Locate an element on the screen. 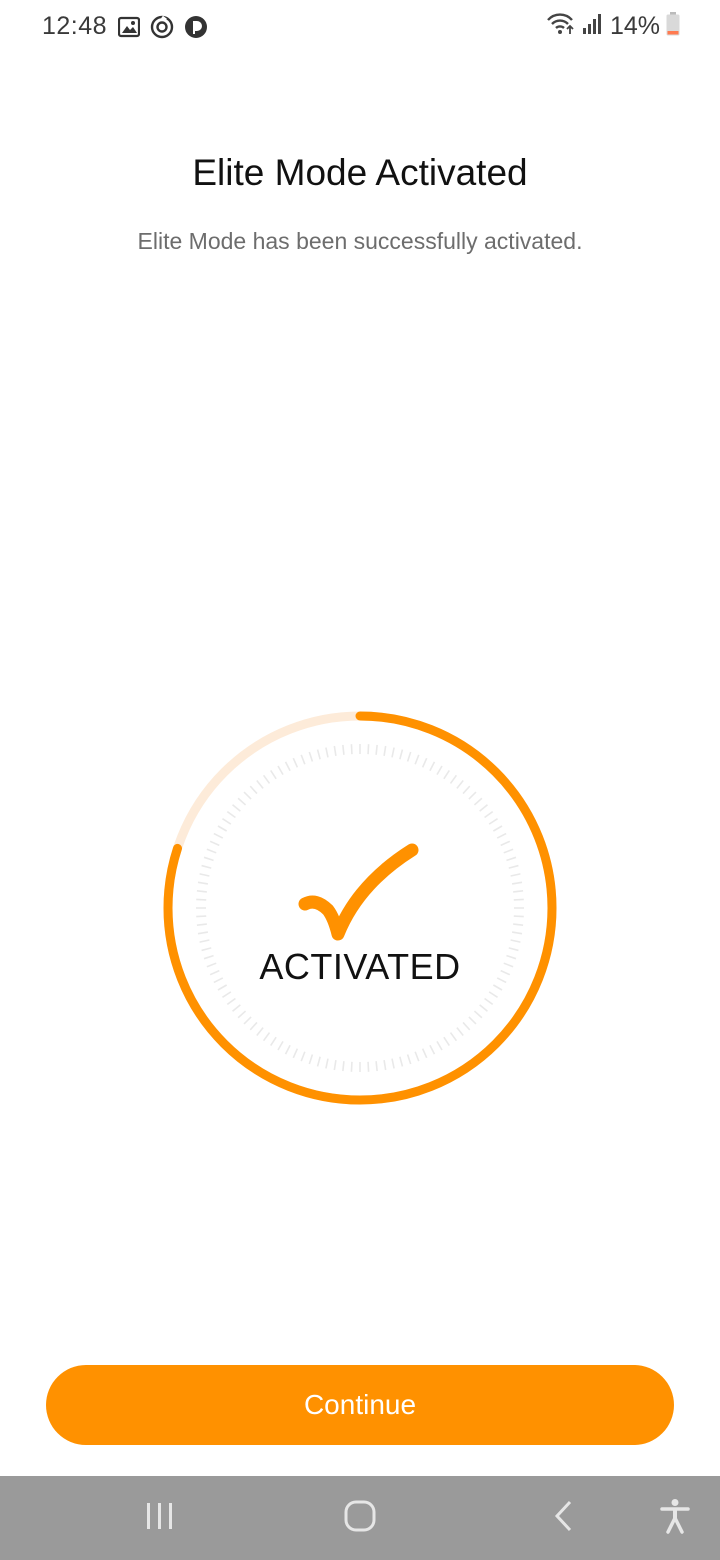 This screenshot has width=720, height=1560. sync-icon is located at coordinates (162, 29).